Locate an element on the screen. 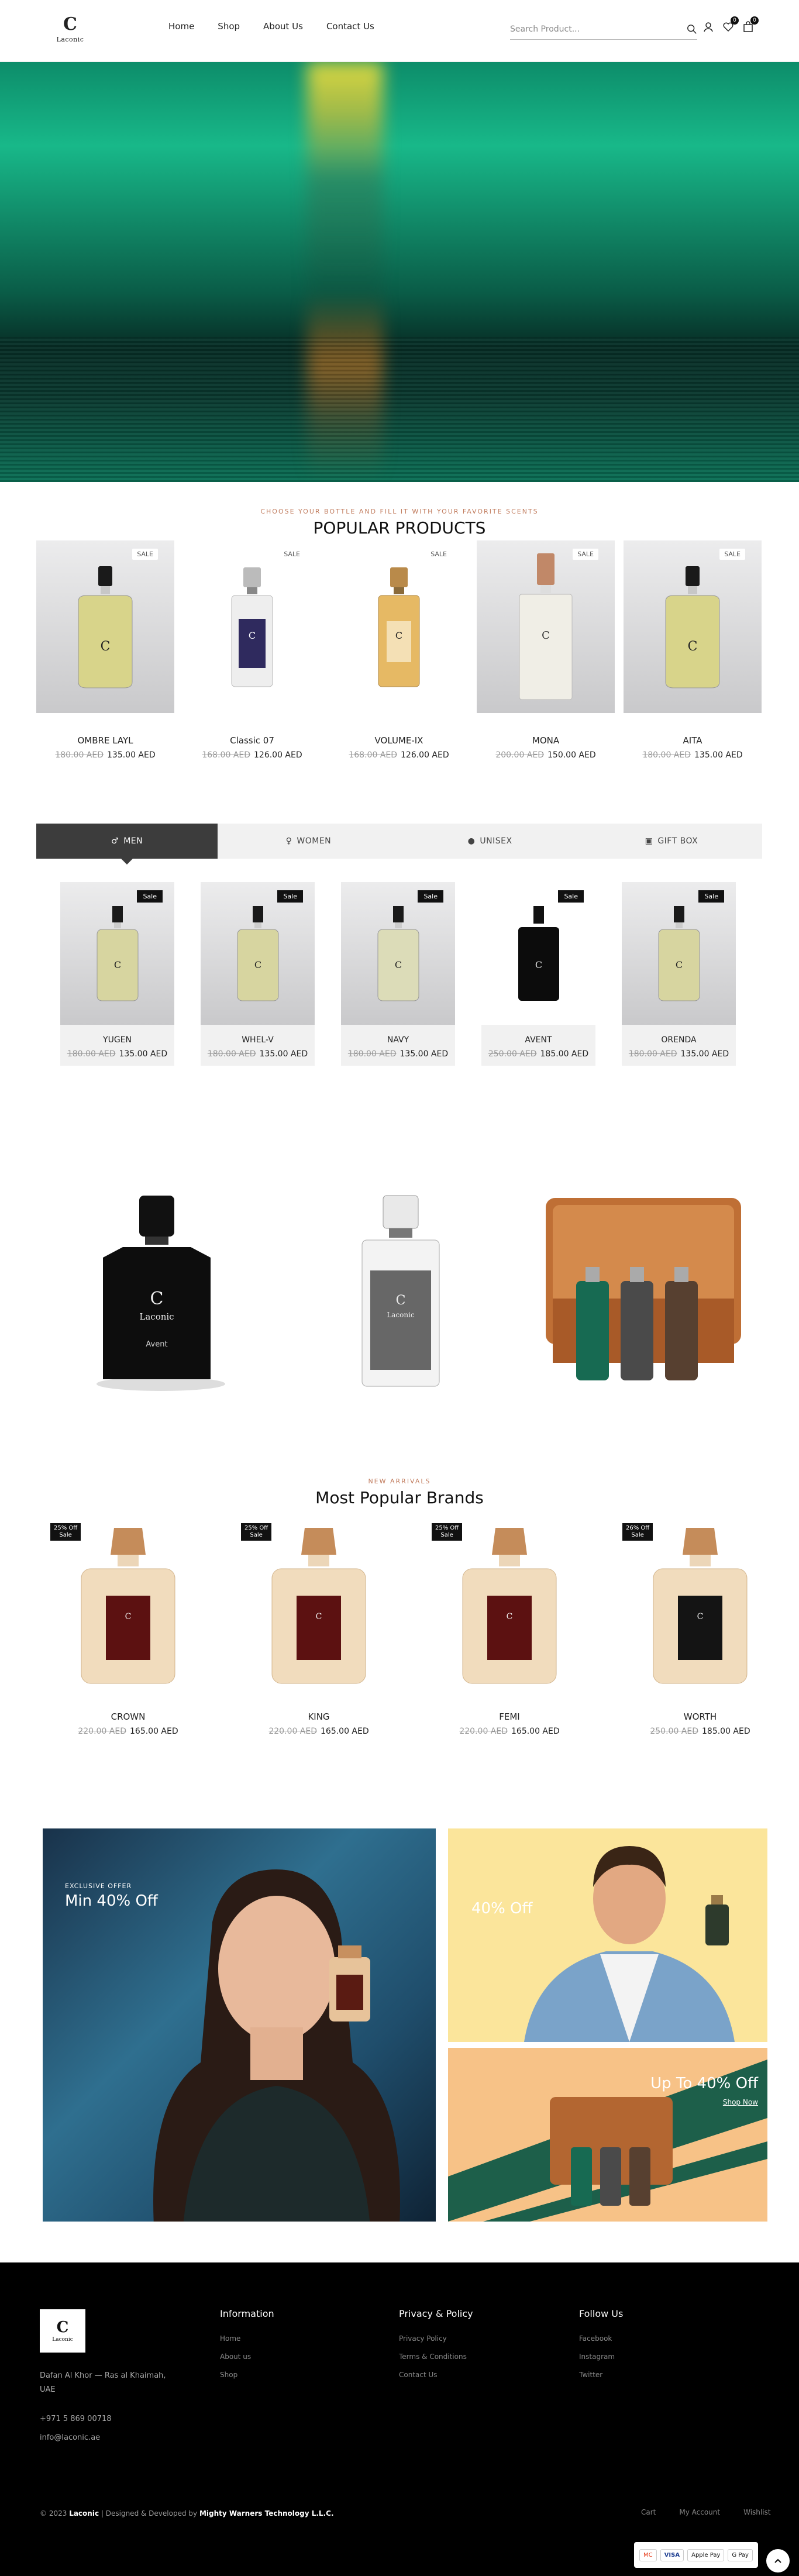  product-card: Sale C NAVY 180.00 AED 135.00 AED is located at coordinates (398, 974).